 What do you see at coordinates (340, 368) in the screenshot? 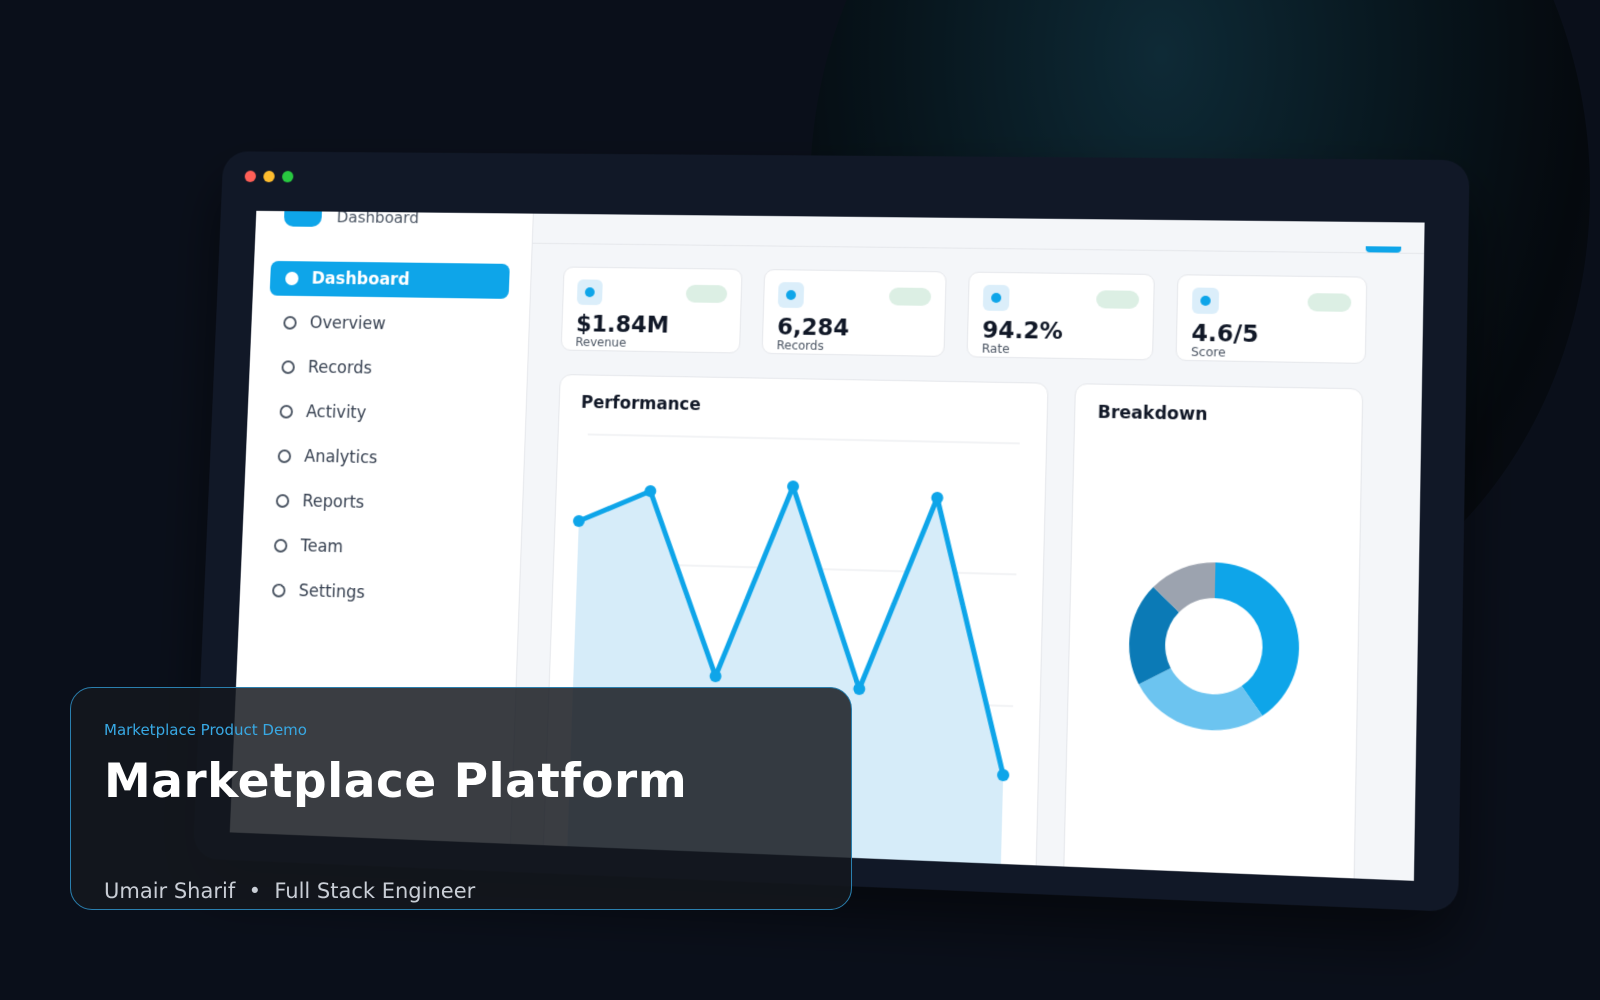
I see `sidebar-item-label: Records` at bounding box center [340, 368].